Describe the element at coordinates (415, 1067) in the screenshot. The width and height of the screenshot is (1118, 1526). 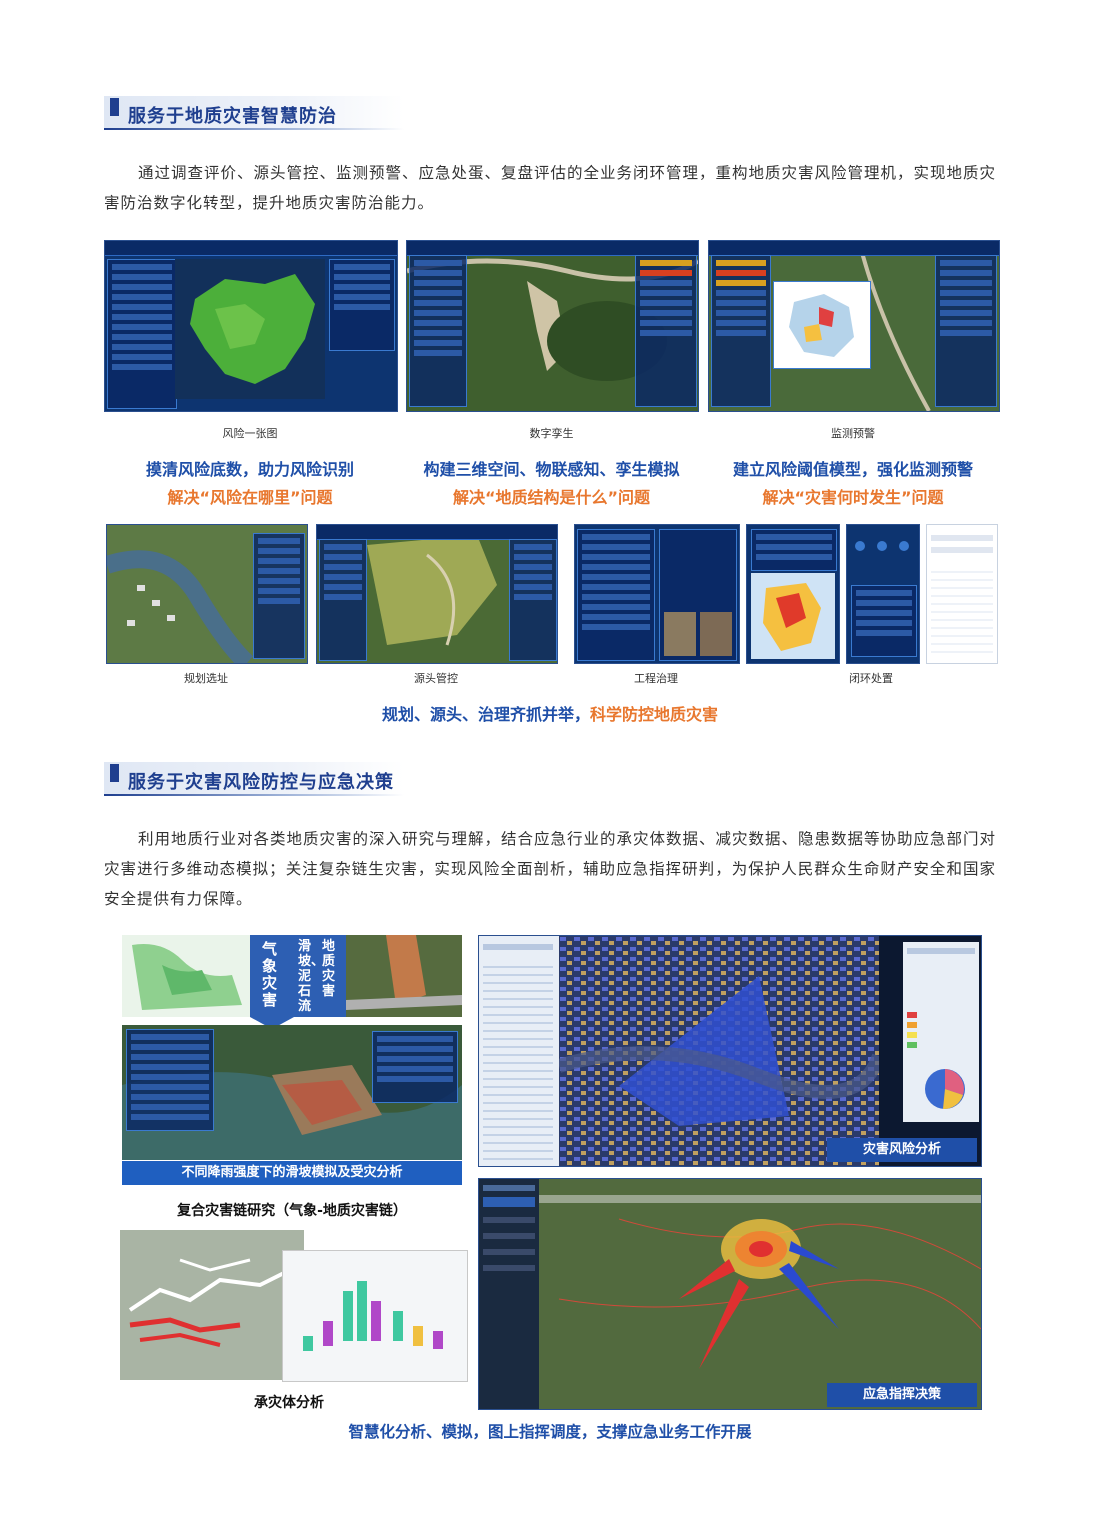
I see `params-panel` at that location.